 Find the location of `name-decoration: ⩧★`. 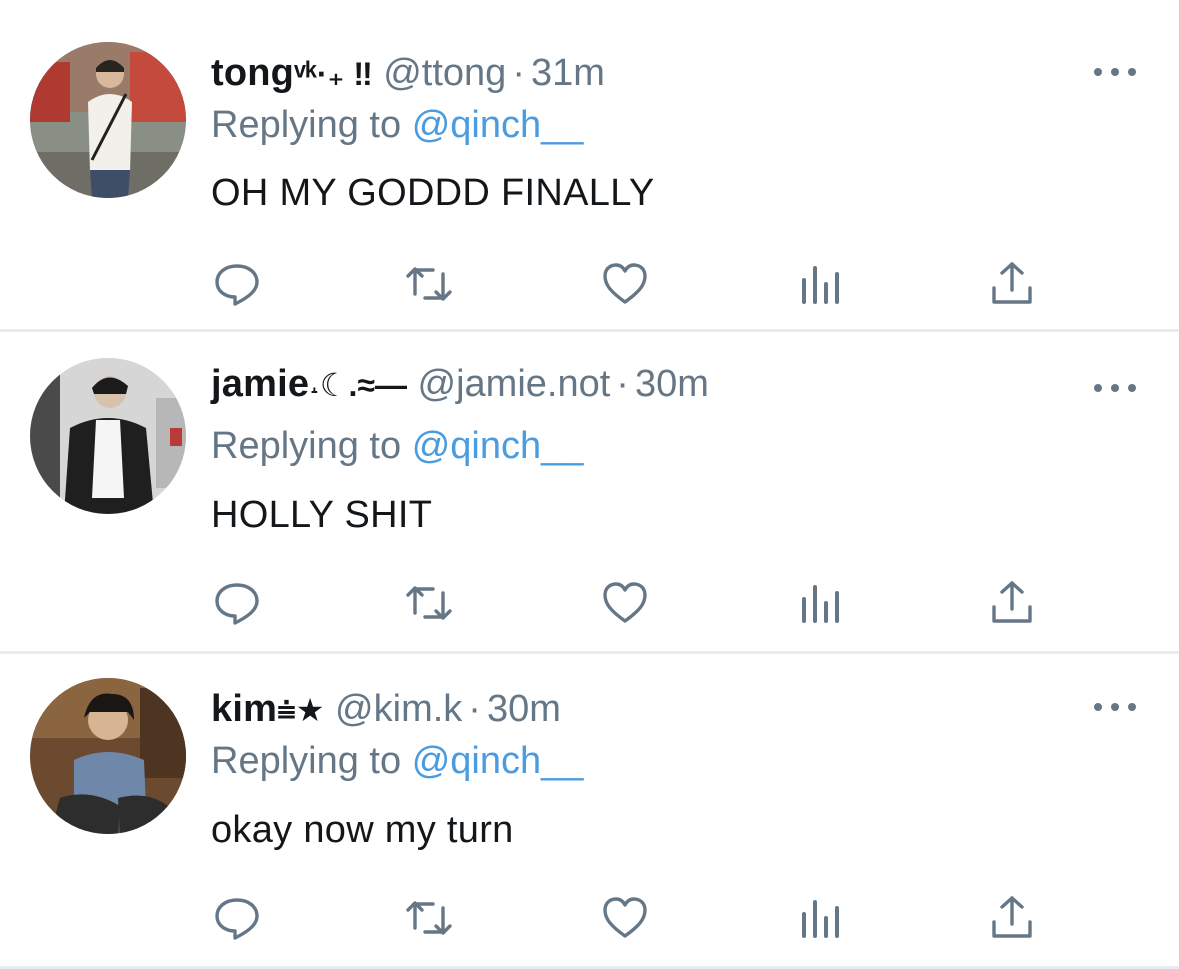

name-decoration: ⩧★ is located at coordinates (301, 710).